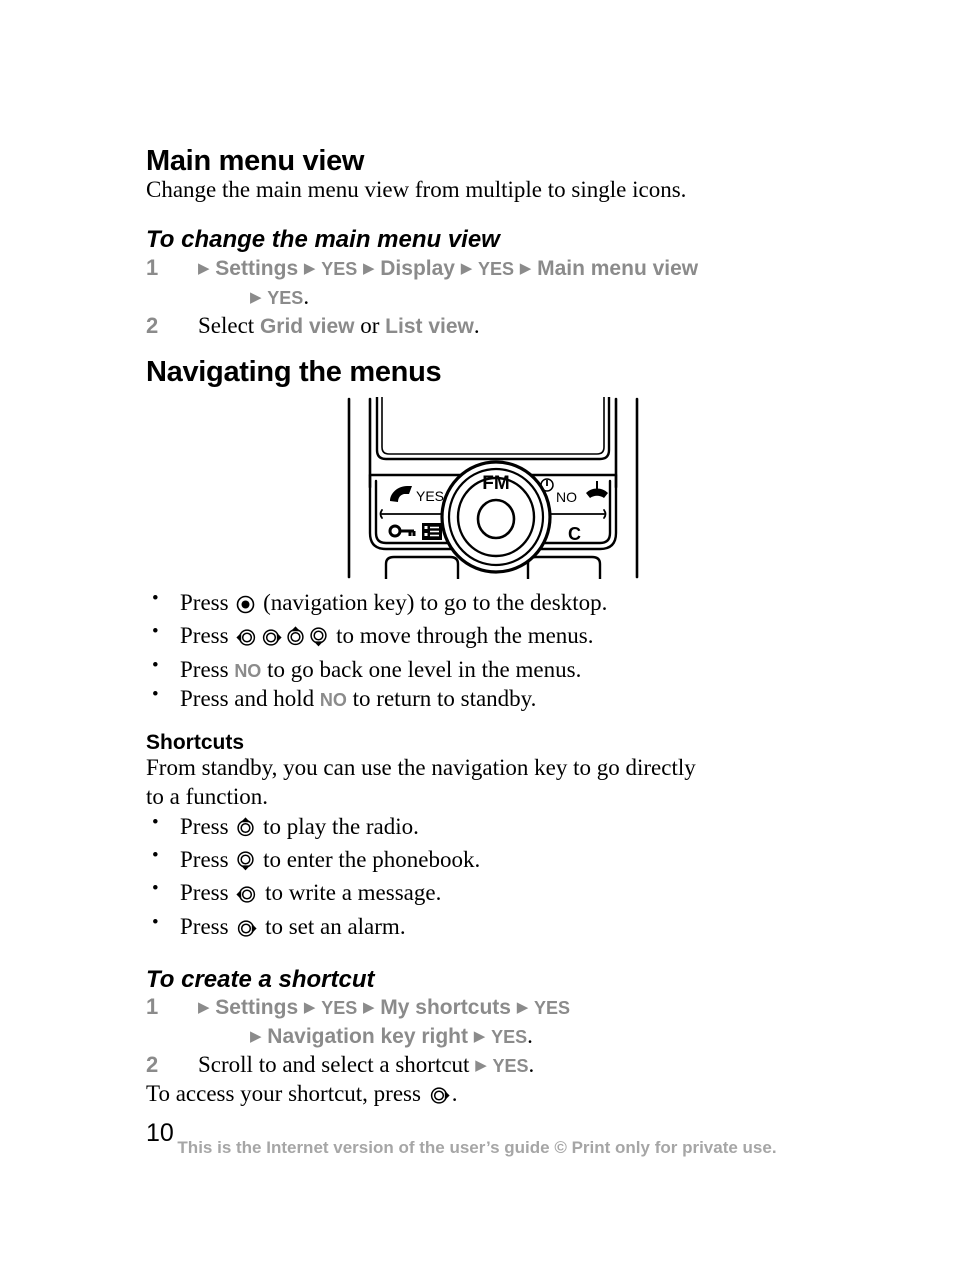 The height and width of the screenshot is (1269, 954). I want to click on bullet-suffix: to write a message., so click(350, 893).